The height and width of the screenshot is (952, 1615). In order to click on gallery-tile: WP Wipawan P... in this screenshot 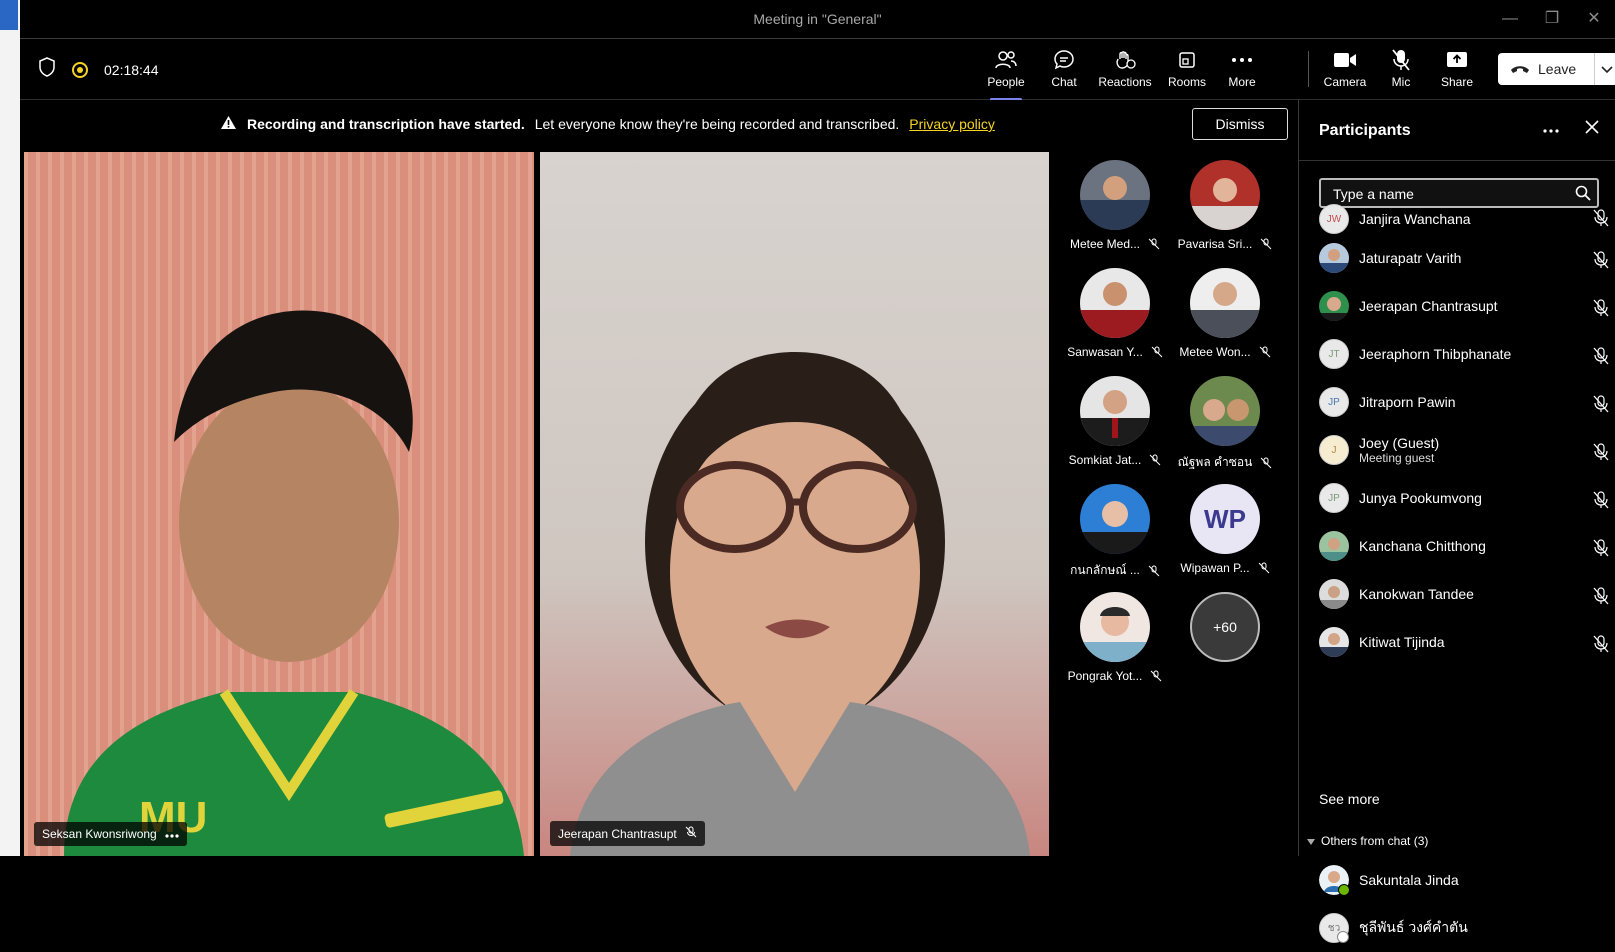, I will do `click(1225, 529)`.